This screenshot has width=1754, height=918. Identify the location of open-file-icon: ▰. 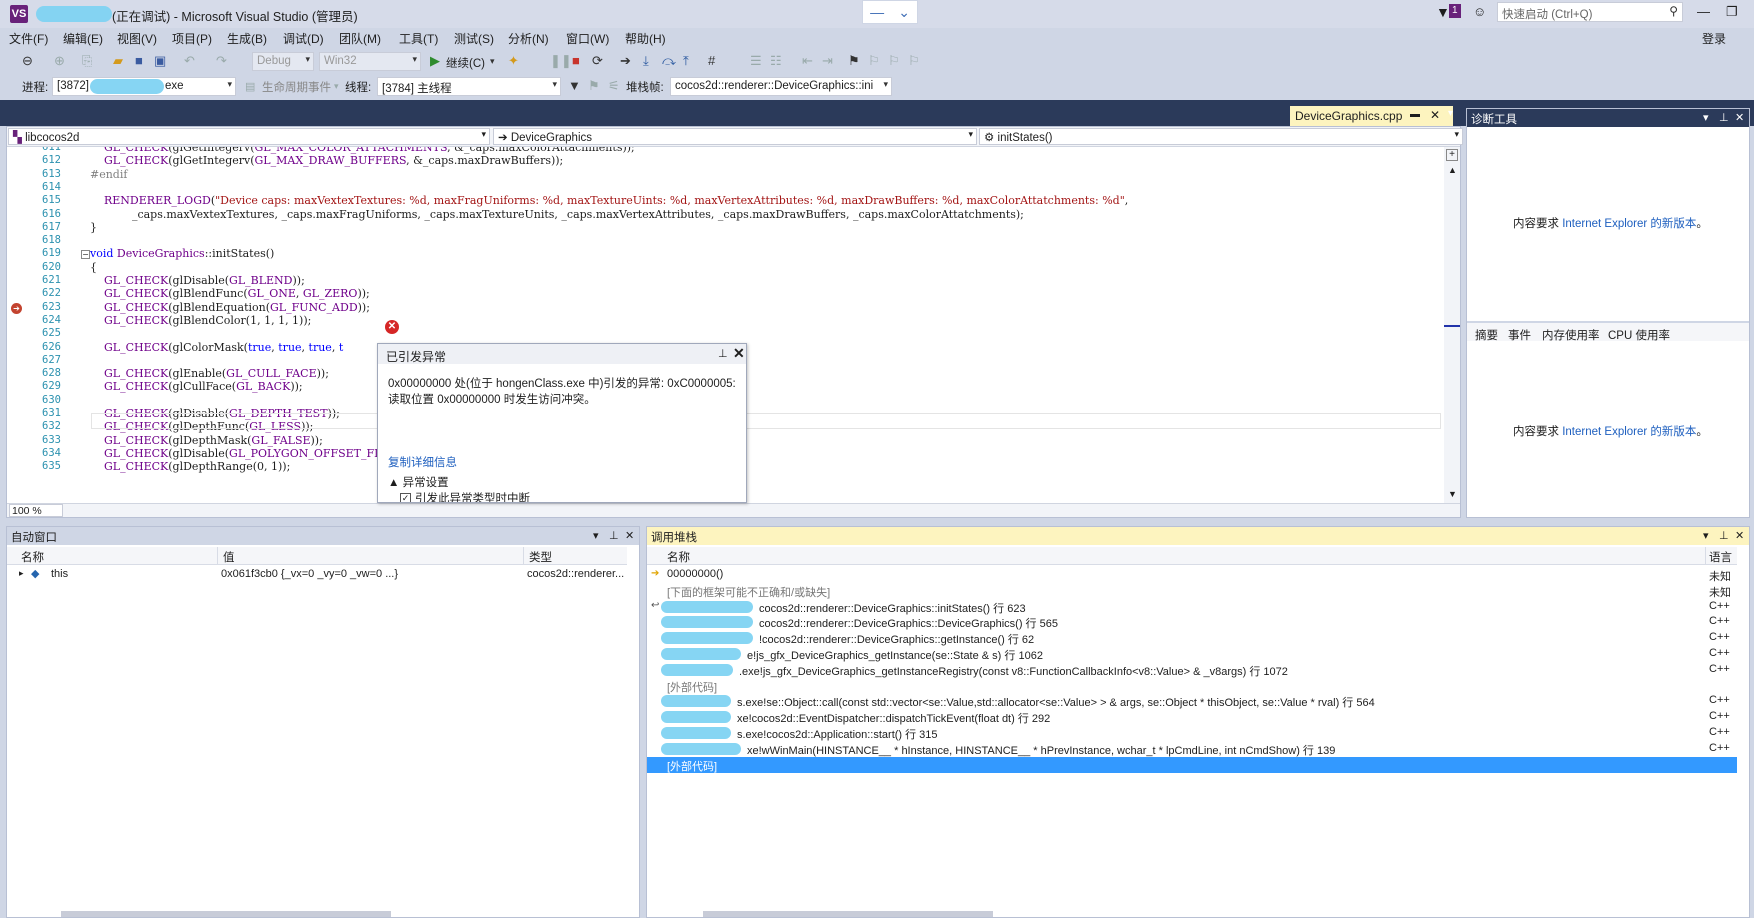
(118, 61).